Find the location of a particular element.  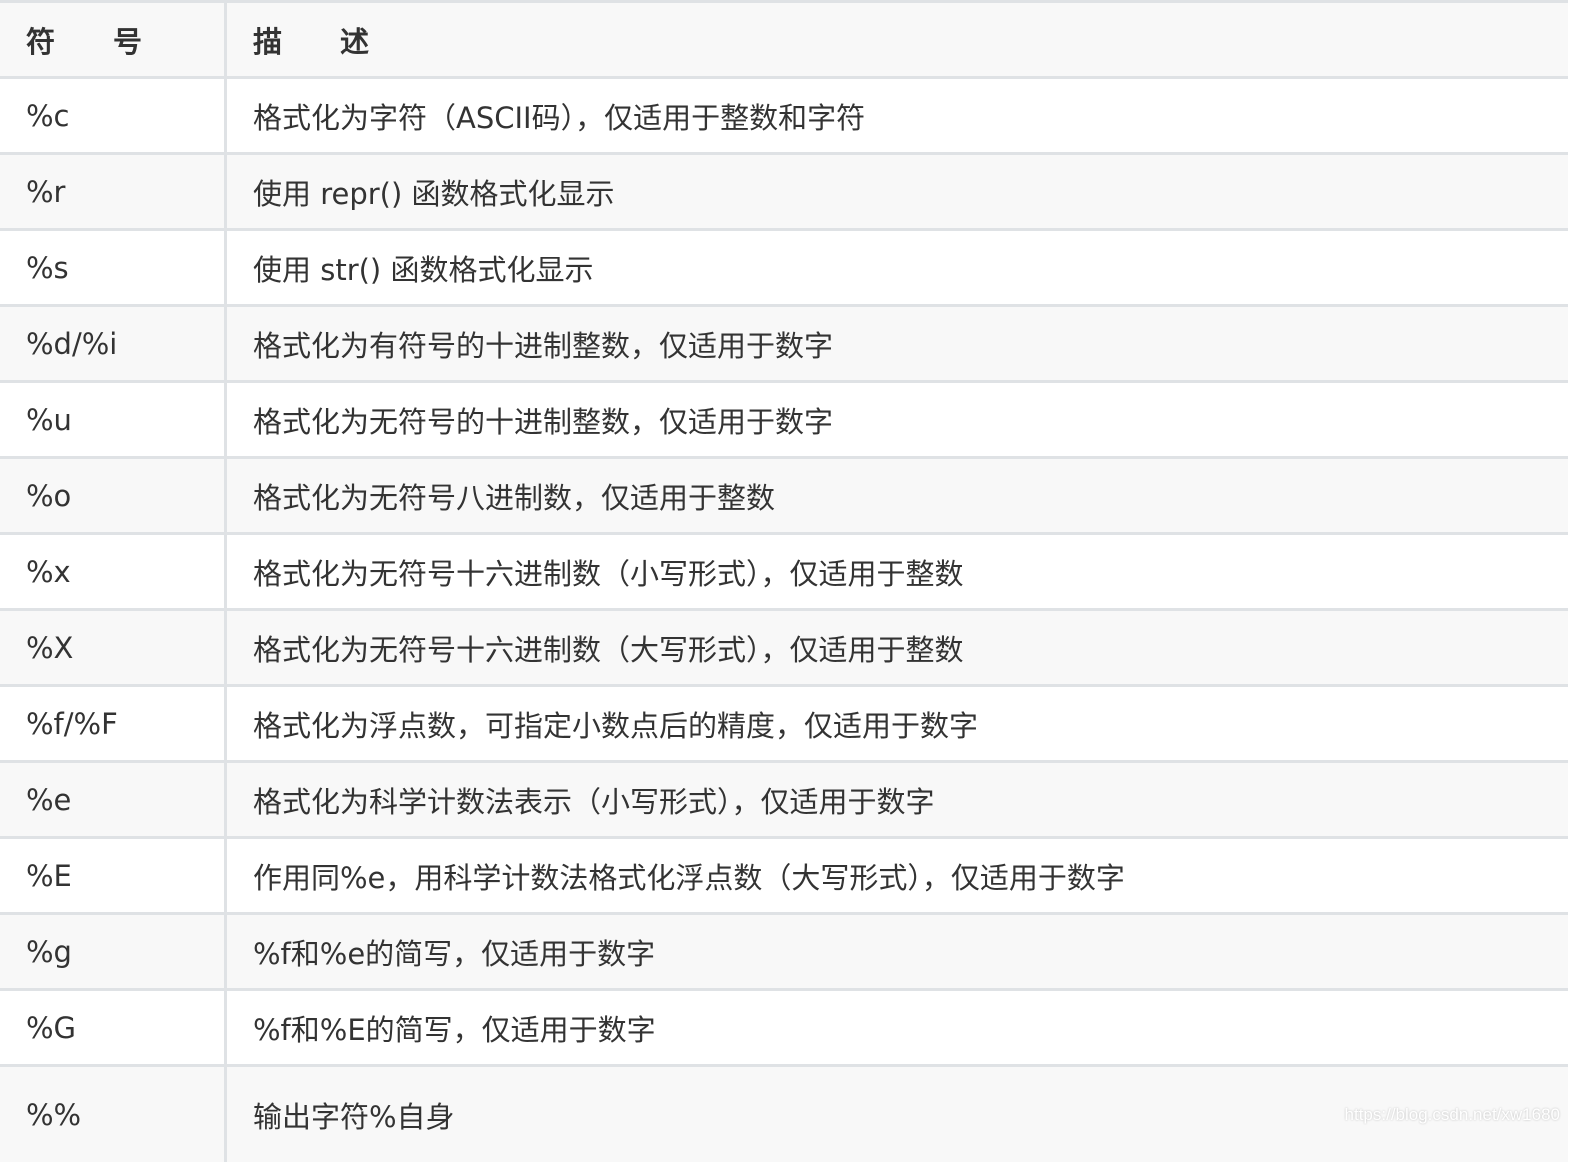

cell-symbol: %s is located at coordinates (113, 267).